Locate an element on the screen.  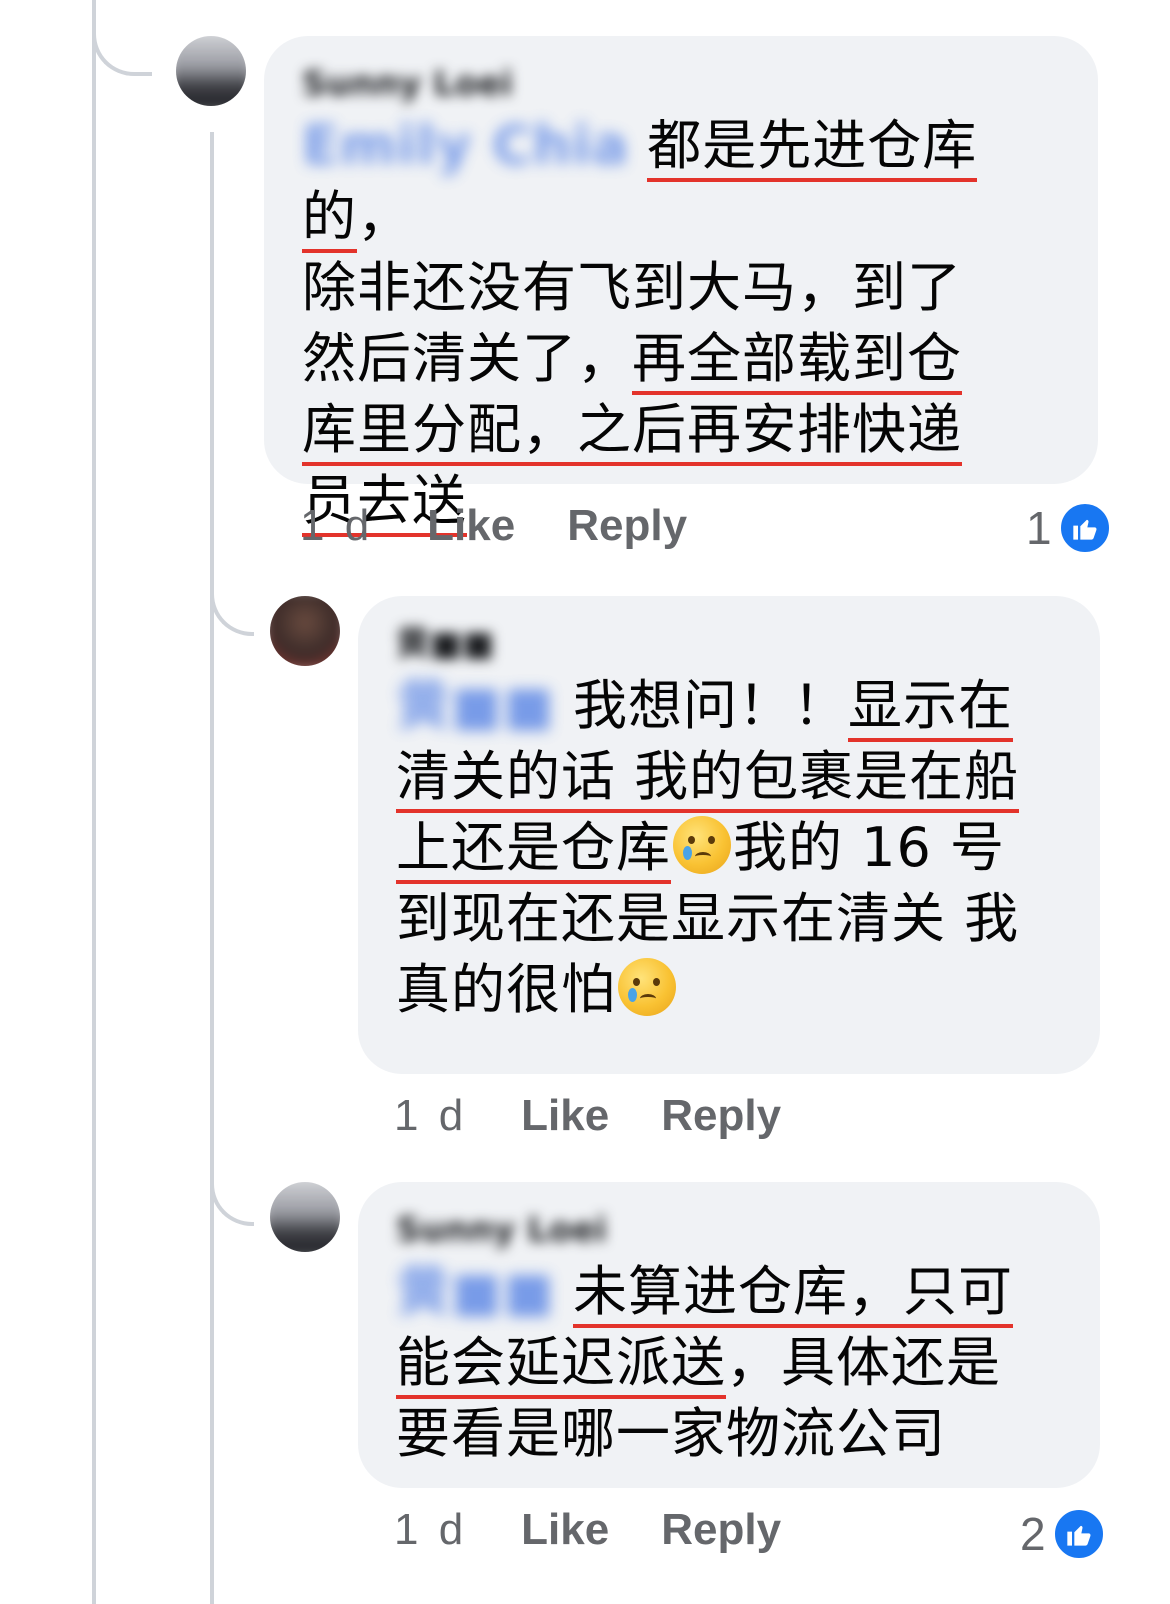
comment-text: 黄■■ 未算进仓库，只可 能会延迟派送，具体还是要看是哪一家物流公司 is located at coordinates (729, 1362).